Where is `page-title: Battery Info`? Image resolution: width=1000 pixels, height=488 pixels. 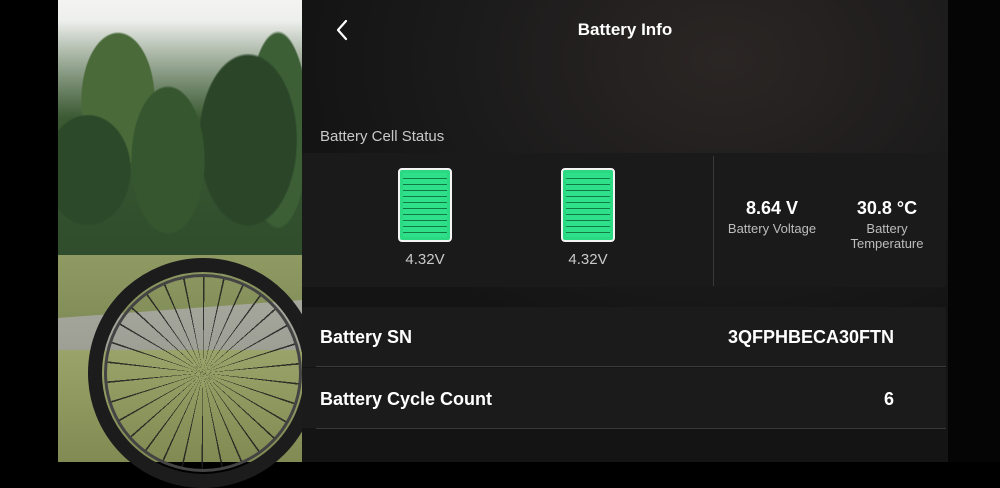
page-title: Battery Info is located at coordinates (625, 29).